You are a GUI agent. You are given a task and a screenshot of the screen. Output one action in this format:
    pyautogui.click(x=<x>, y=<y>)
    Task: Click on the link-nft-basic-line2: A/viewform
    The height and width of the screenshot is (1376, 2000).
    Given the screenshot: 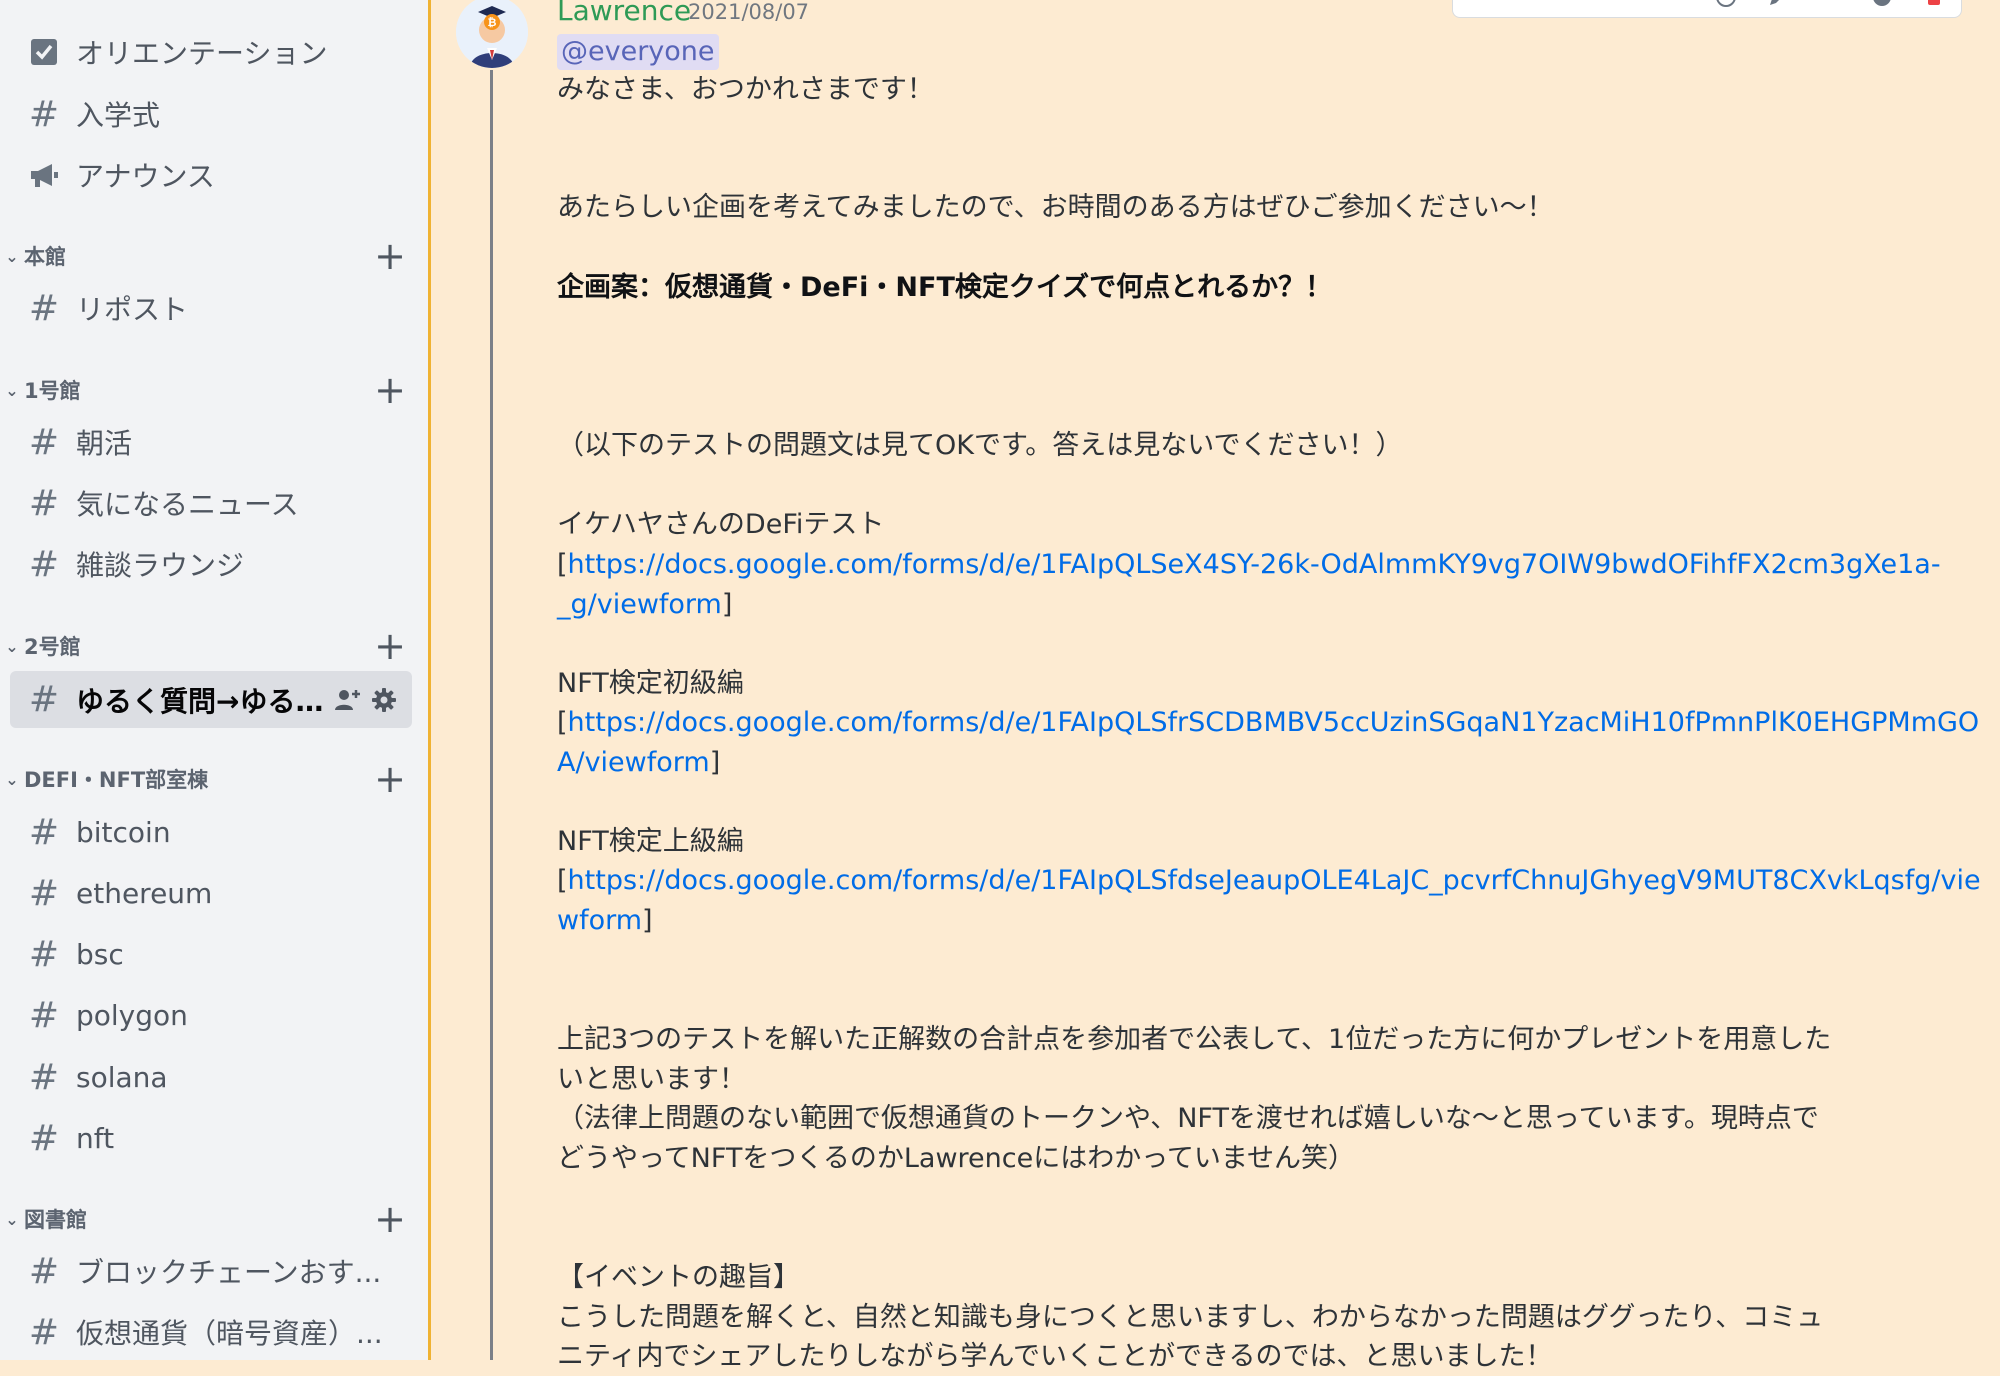 What is the action you would take?
    pyautogui.click(x=633, y=762)
    